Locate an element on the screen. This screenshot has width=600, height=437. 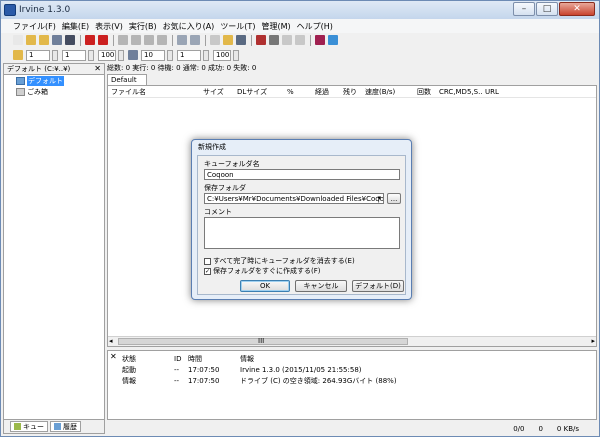
wait-spinner is located at coordinates (206, 55).